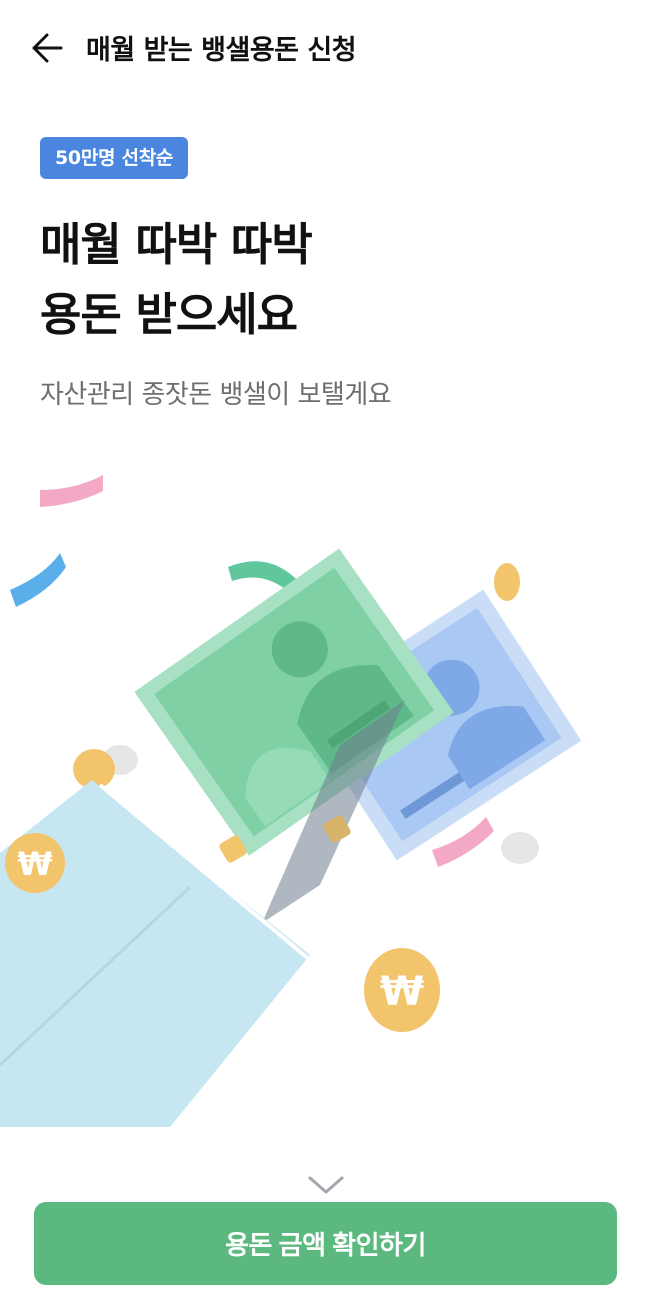  I want to click on confetti-pink, so click(71, 491).